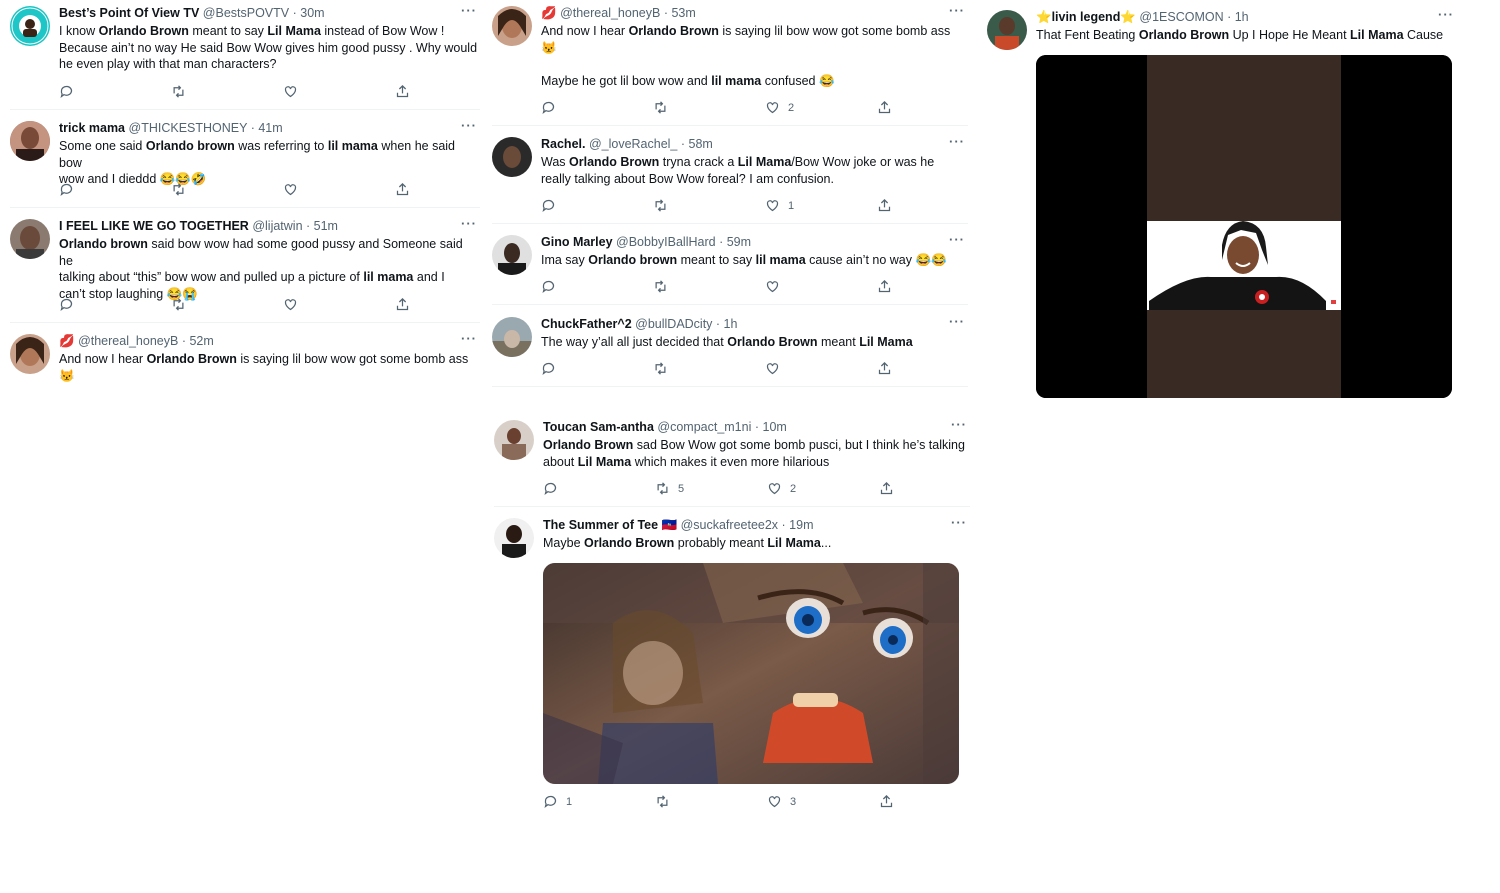 The image size is (1500, 893). What do you see at coordinates (680, 13) in the screenshot?
I see `tweet-time: · 53m` at bounding box center [680, 13].